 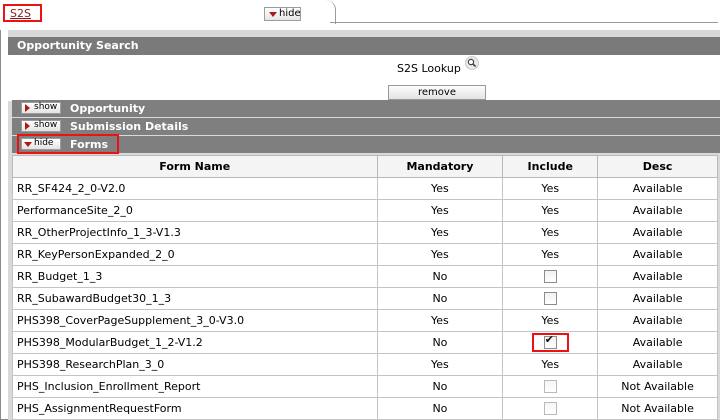 I want to click on show-opportunity-button: show, so click(x=41, y=108).